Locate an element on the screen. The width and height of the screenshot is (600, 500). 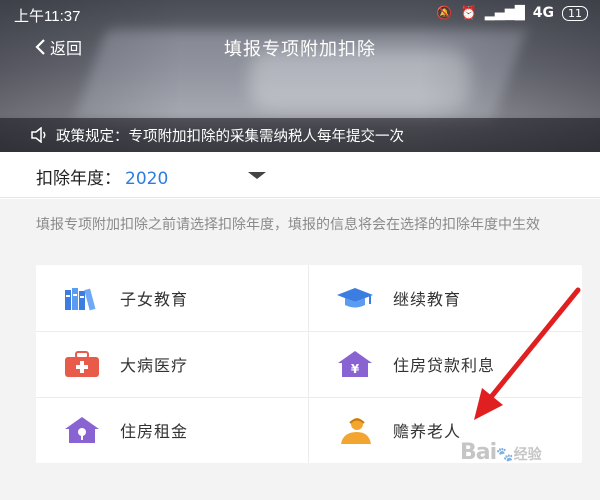
elderly-icon is located at coordinates (355, 430).